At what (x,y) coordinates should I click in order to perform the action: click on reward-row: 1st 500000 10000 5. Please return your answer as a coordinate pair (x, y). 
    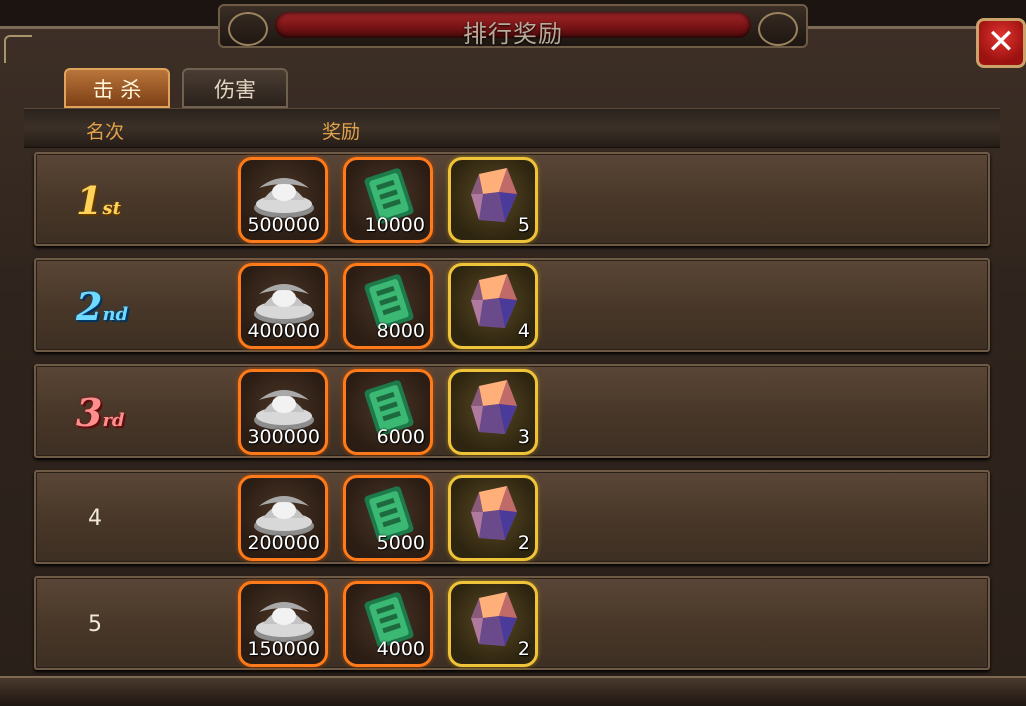
    Looking at the image, I should click on (512, 199).